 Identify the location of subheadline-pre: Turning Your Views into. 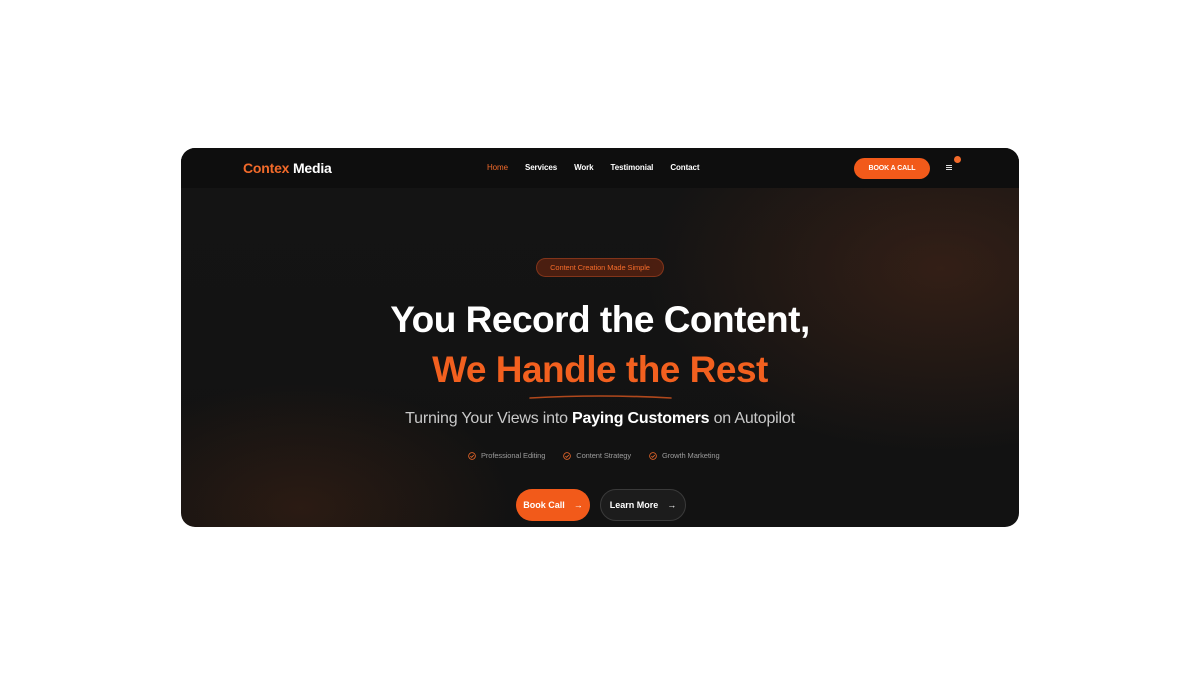
(489, 418).